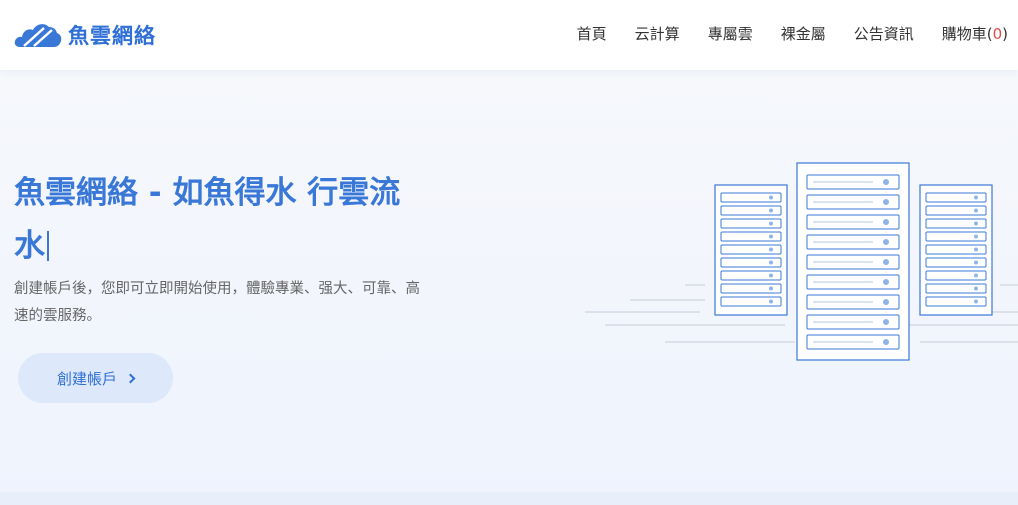 Image resolution: width=1018 pixels, height=505 pixels. Describe the element at coordinates (86, 378) in the screenshot. I see `create-account-label: 創建帳戶` at that location.